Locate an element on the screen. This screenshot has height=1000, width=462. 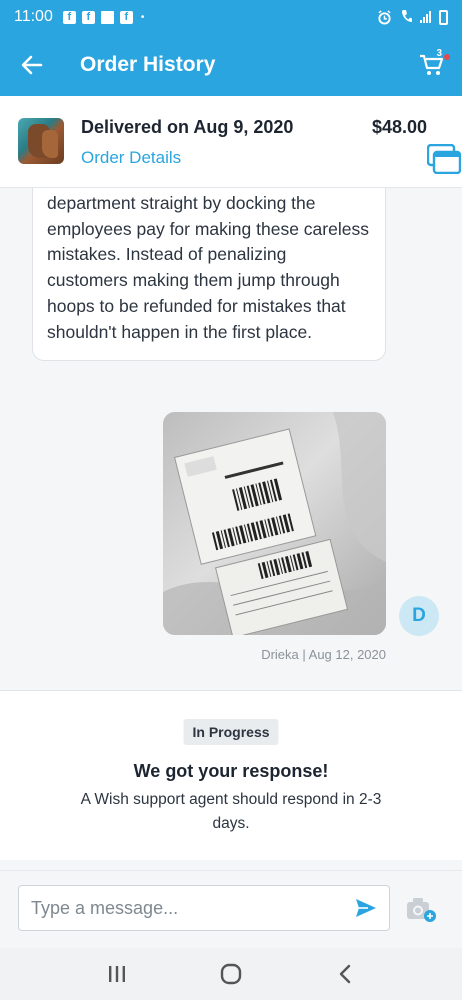
system-nav-bar is located at coordinates (231, 974).